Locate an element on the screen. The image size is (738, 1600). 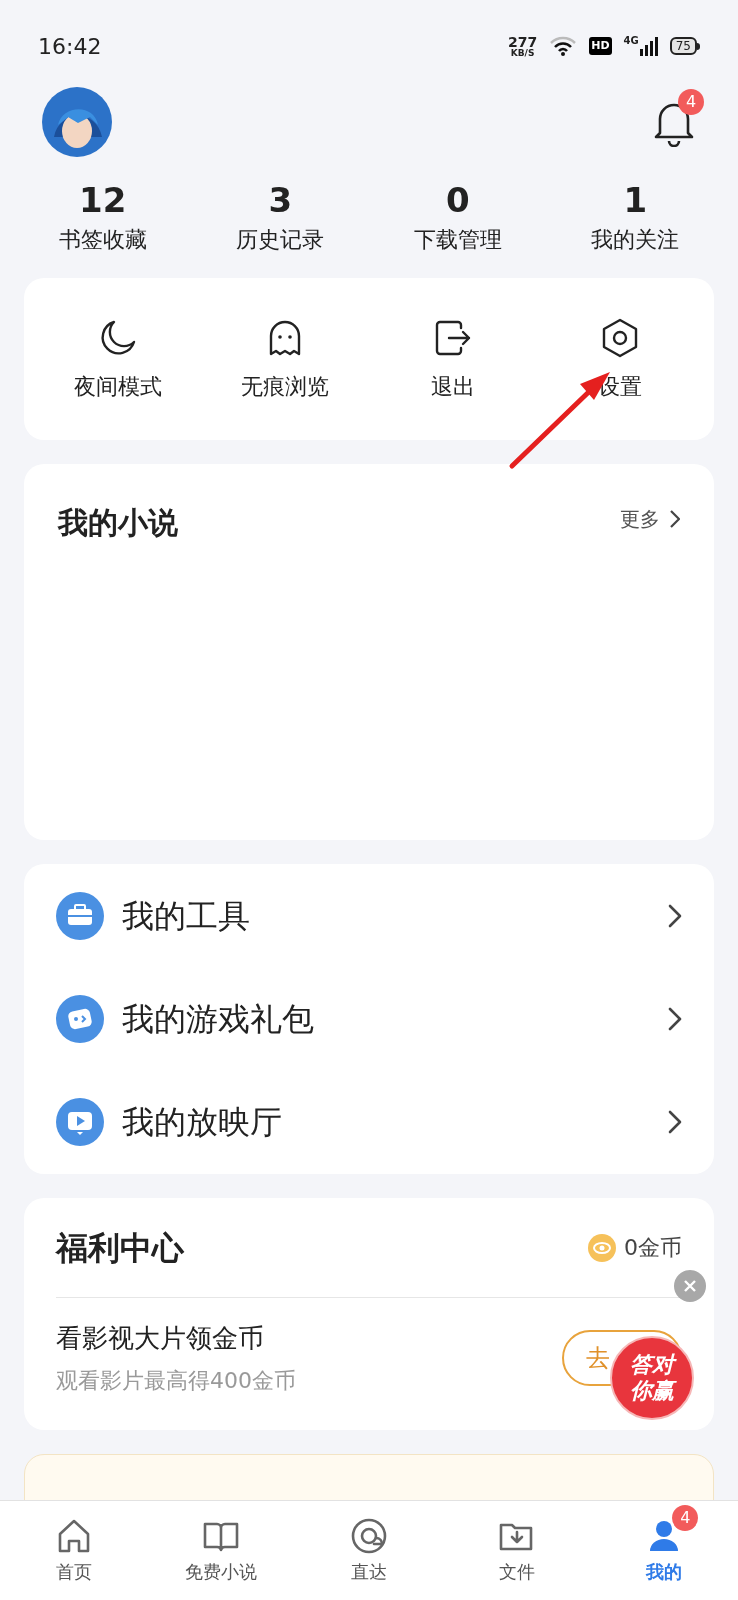
clock: 16:42 is located at coordinates (70, 46).